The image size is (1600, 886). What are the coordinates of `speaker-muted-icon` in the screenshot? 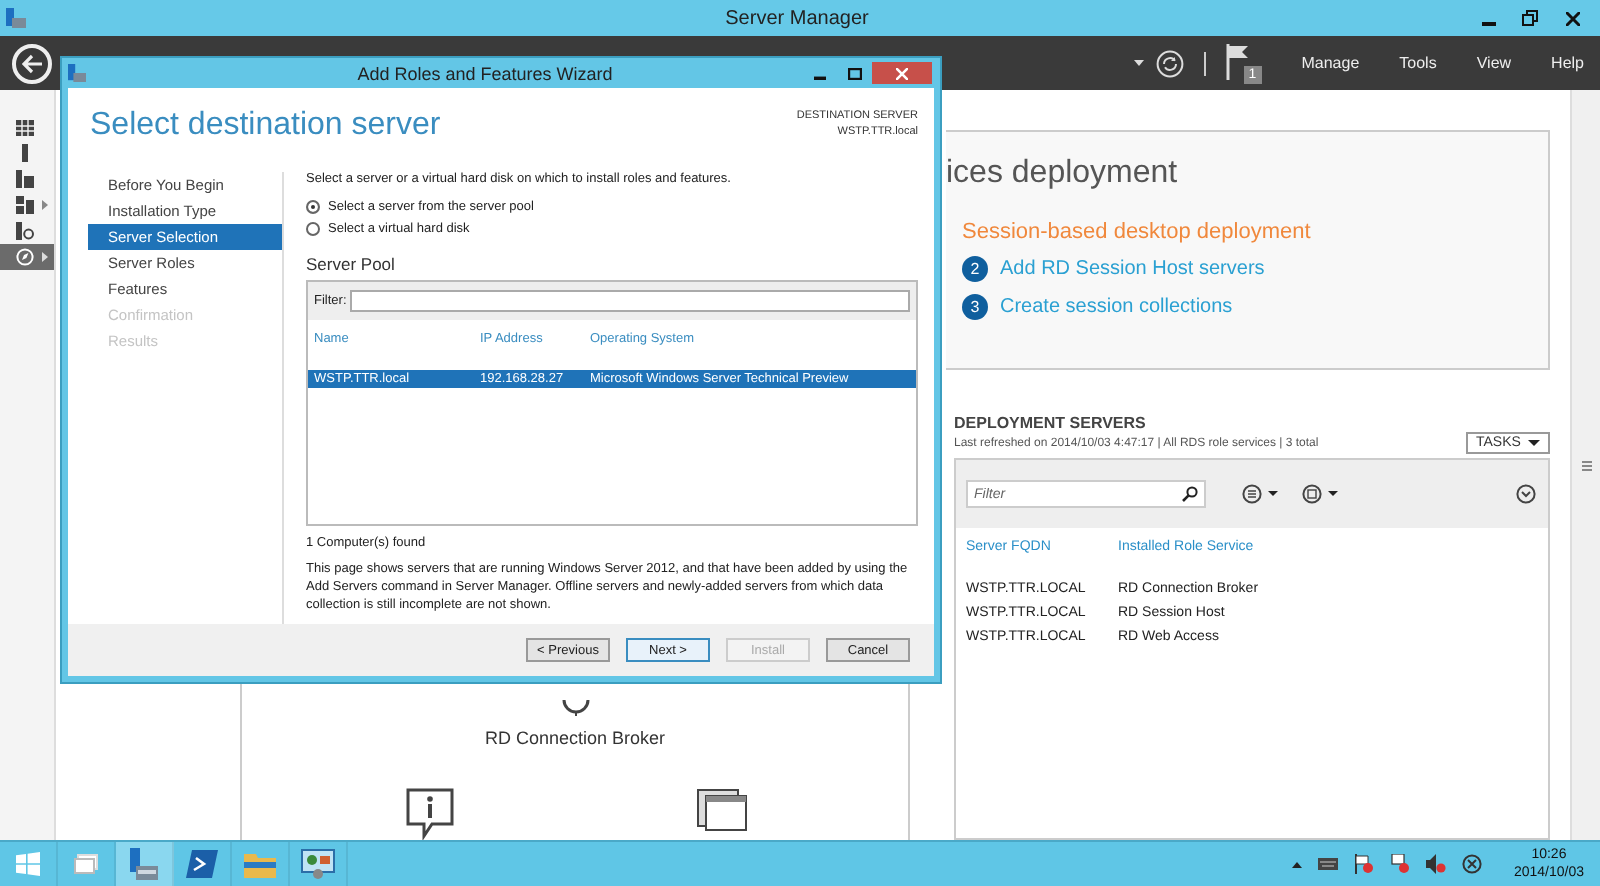 It's located at (1435, 864).